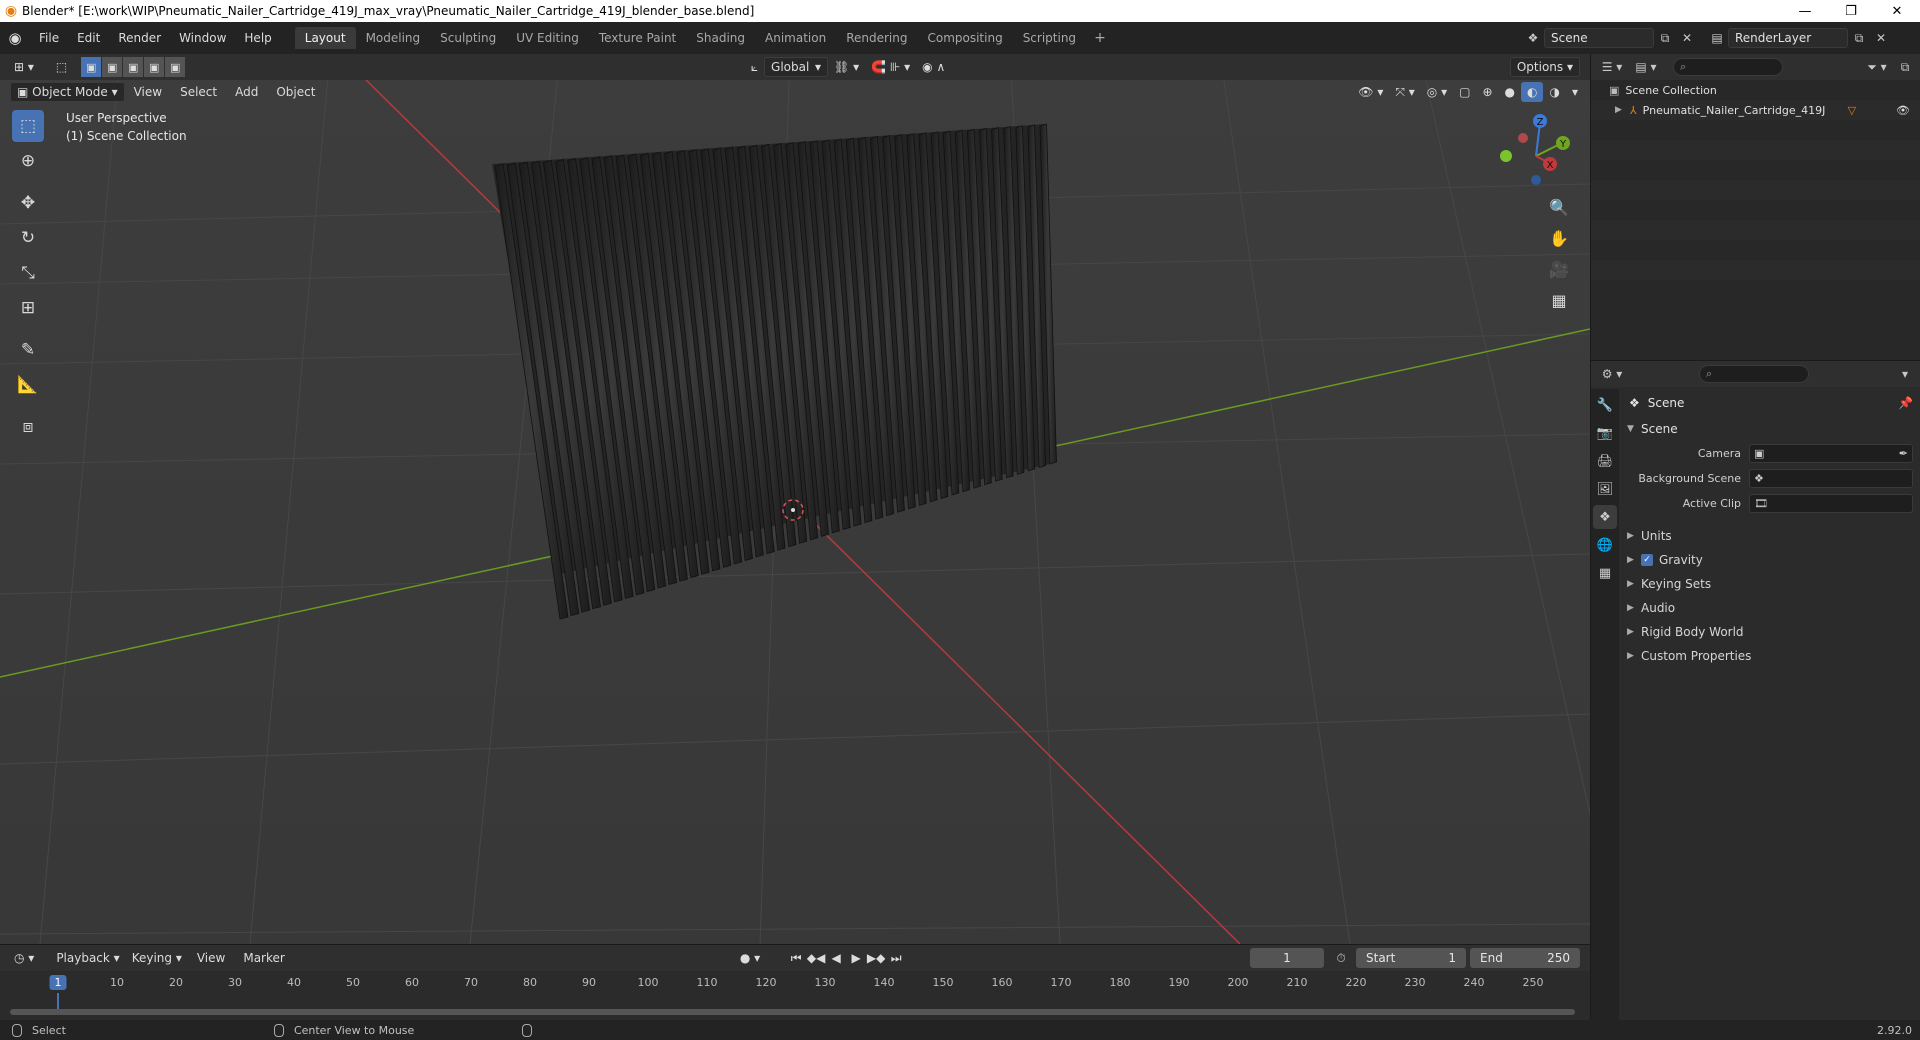 The image size is (1920, 1040). I want to click on mode-subtract-icon: ▣, so click(133, 67).